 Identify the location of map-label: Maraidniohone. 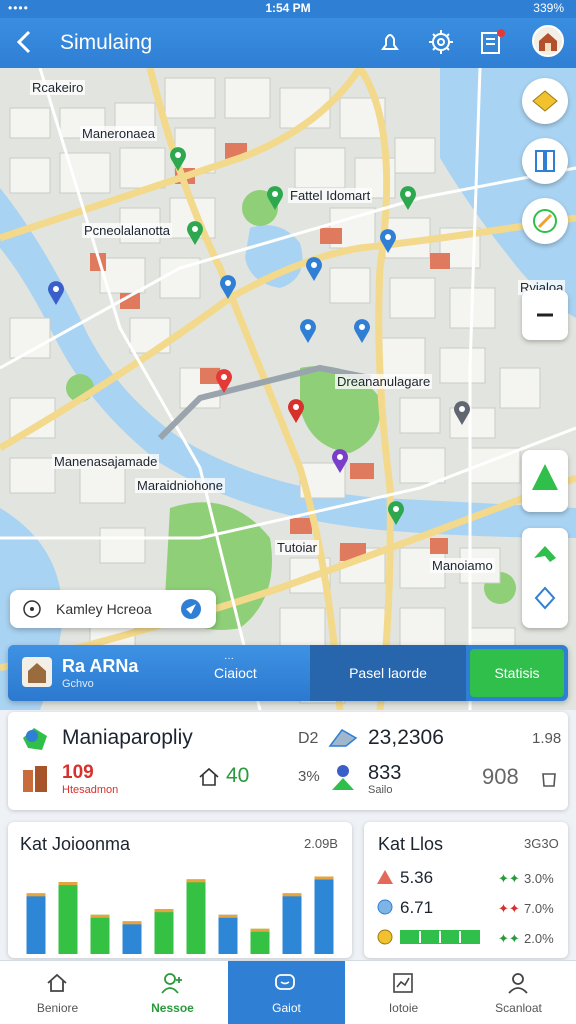
(180, 485).